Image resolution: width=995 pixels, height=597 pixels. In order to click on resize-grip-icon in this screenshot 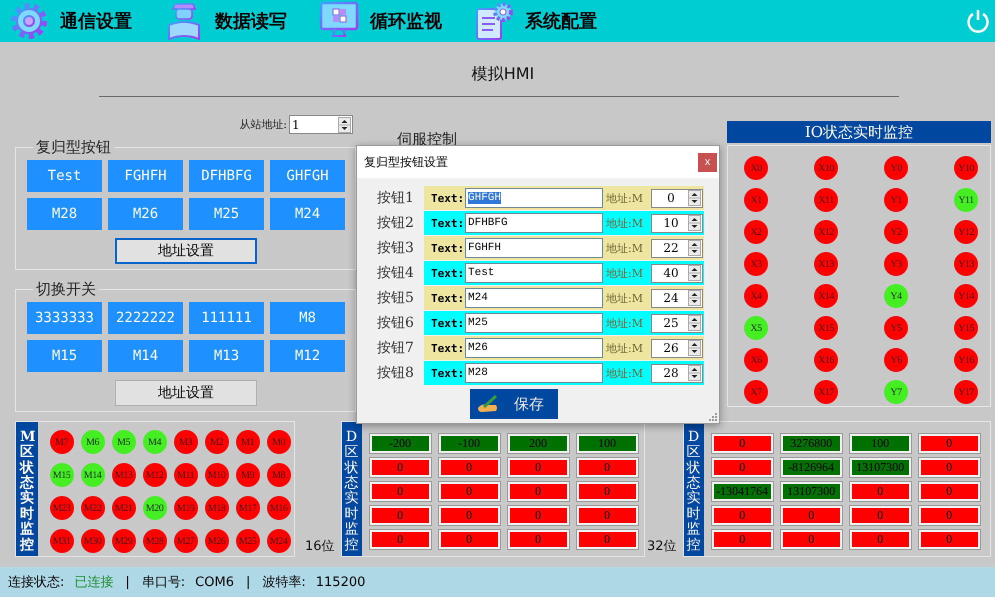, I will do `click(713, 417)`.